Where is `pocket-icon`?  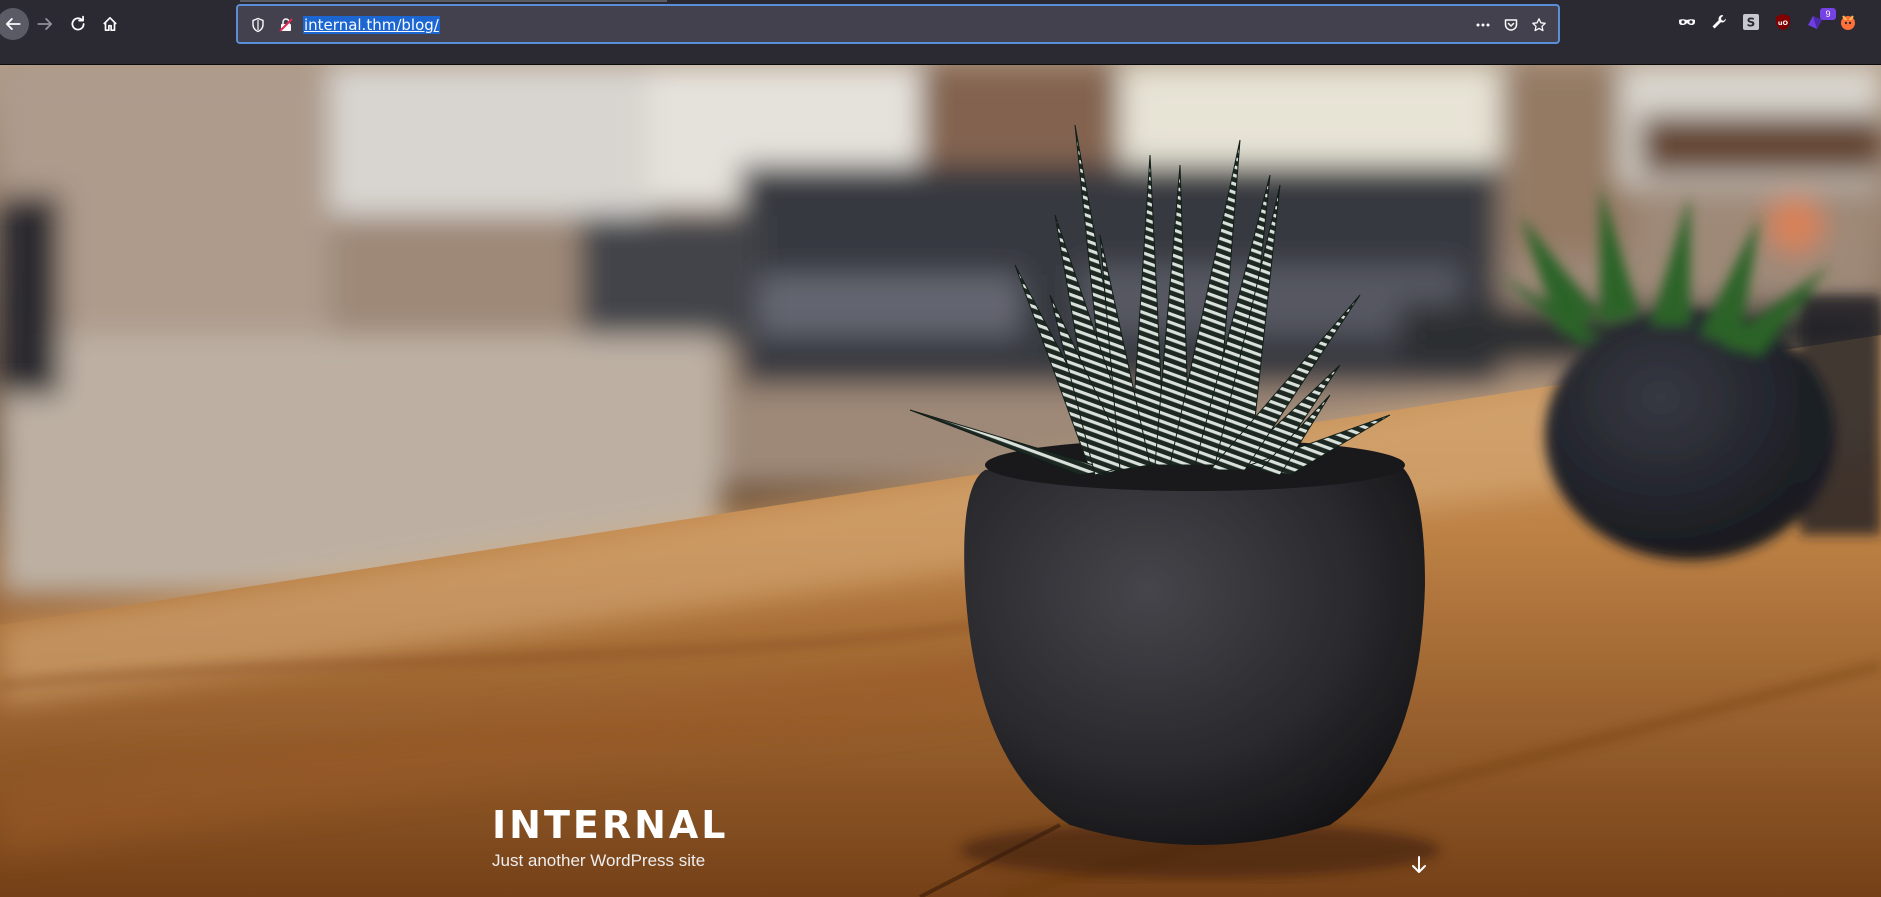
pocket-icon is located at coordinates (1511, 25).